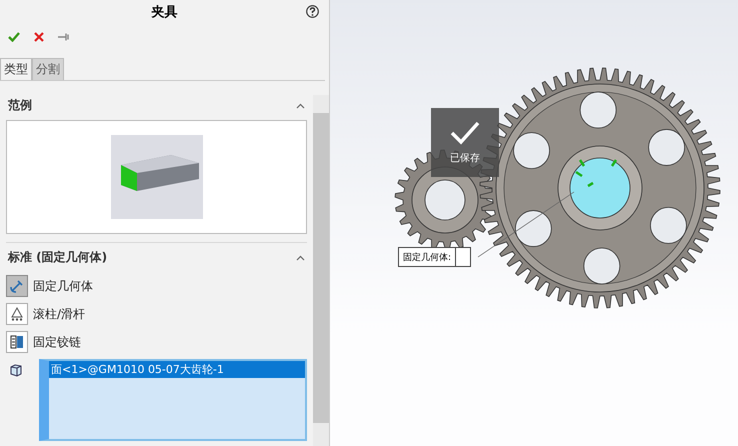 The image size is (738, 446). I want to click on selection-list: 面<1>@GM1010 05-07大齿轮-1, so click(173, 400).